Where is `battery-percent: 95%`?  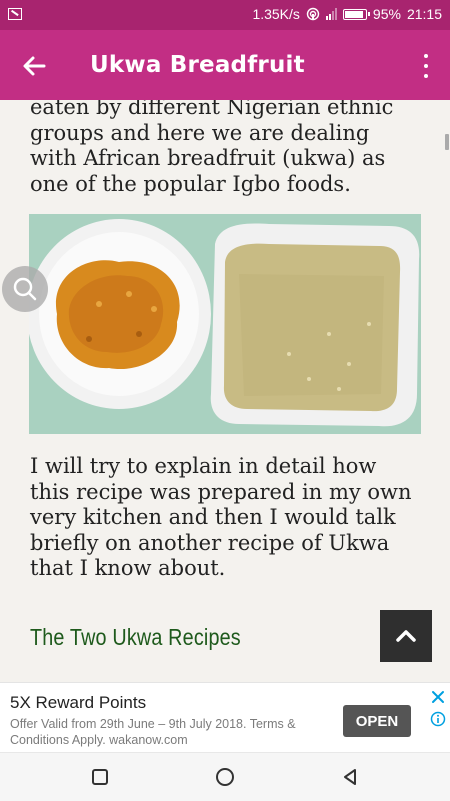
battery-percent: 95% is located at coordinates (386, 14).